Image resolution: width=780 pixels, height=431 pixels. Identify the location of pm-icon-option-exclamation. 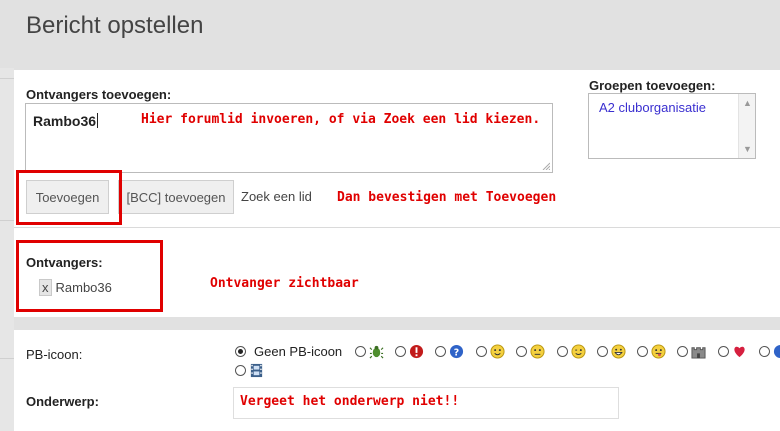
(409, 351).